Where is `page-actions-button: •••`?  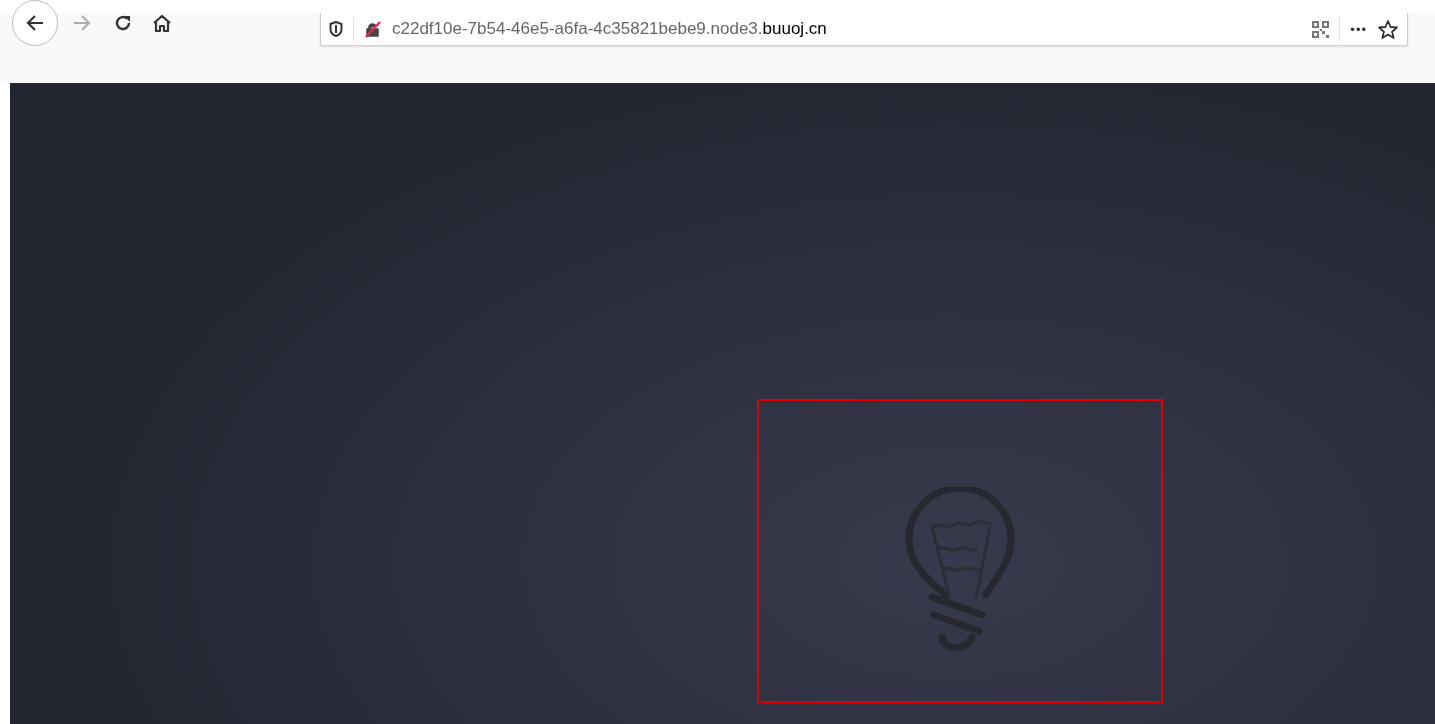
page-actions-button: ••• is located at coordinates (1358, 29).